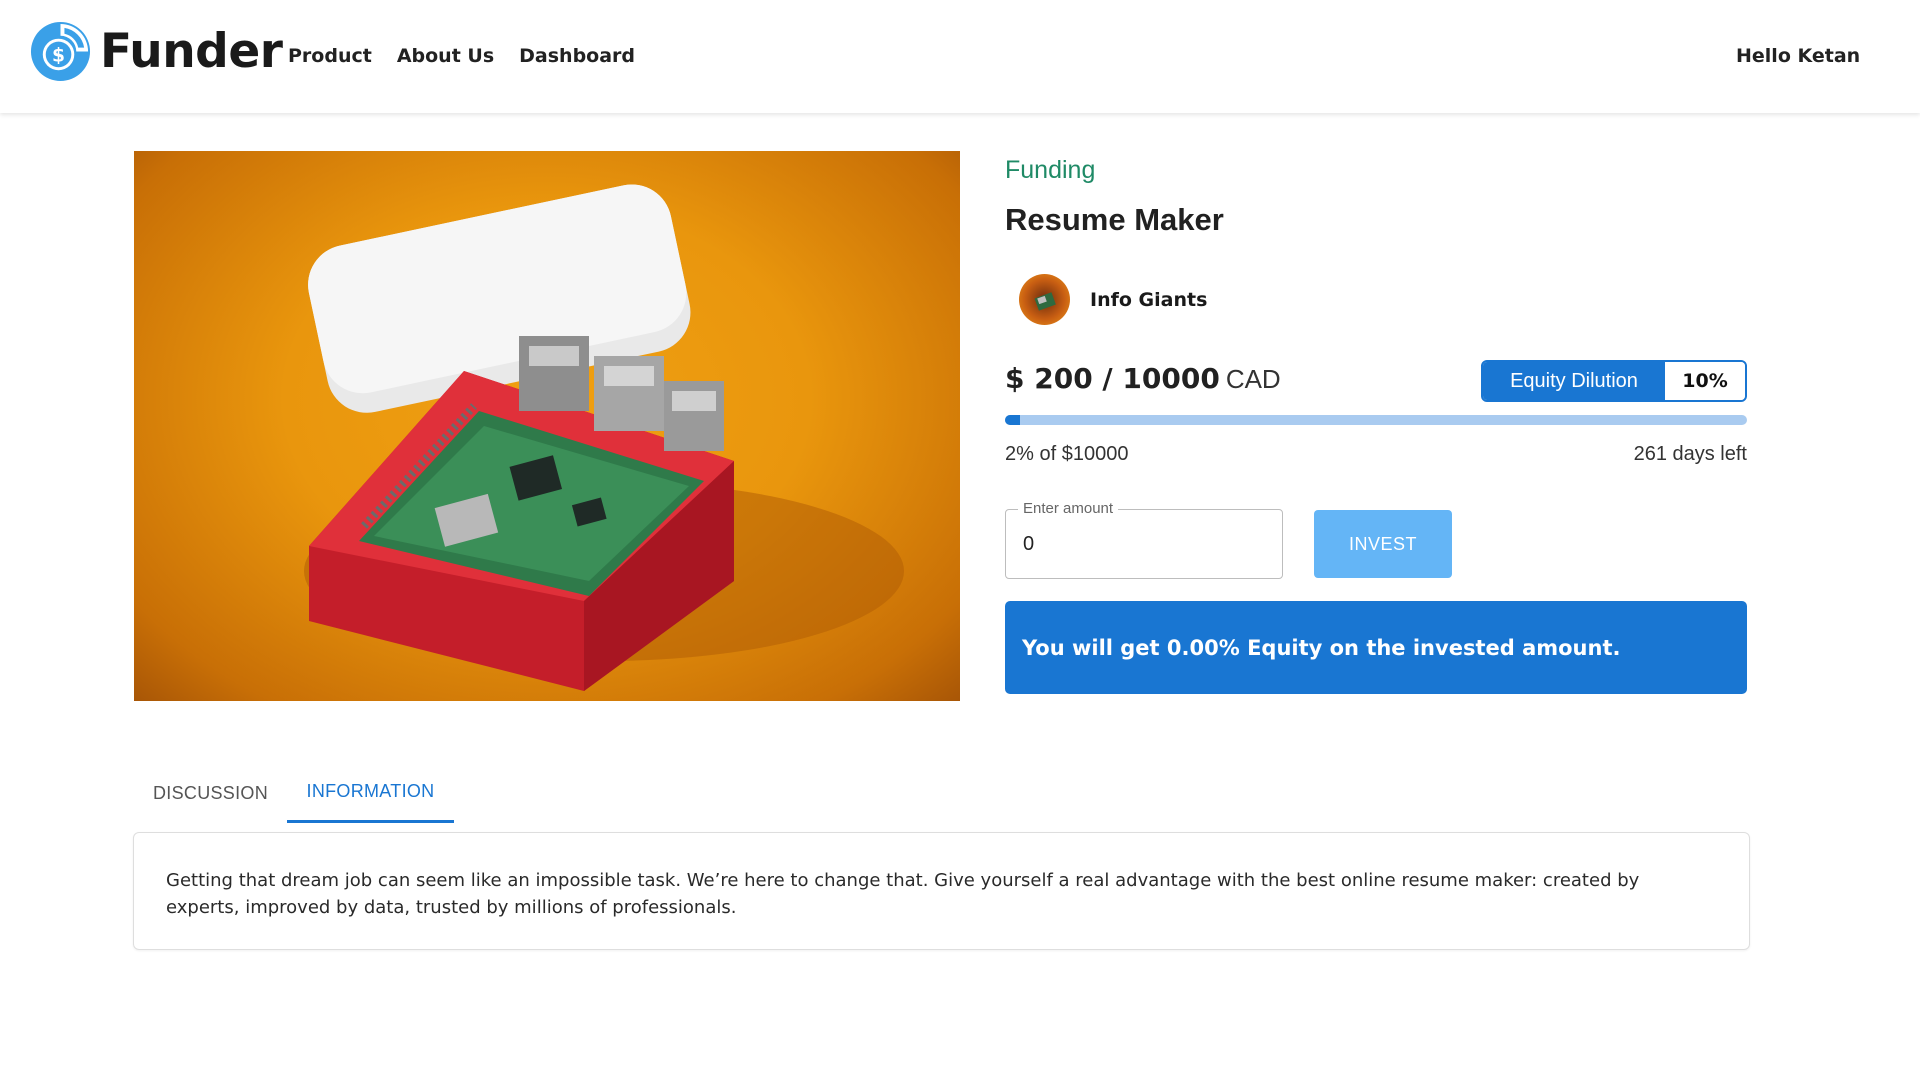 Image resolution: width=1920 pixels, height=1080 pixels. What do you see at coordinates (210, 793) in the screenshot?
I see `tab-discussion: DISCUSSION` at bounding box center [210, 793].